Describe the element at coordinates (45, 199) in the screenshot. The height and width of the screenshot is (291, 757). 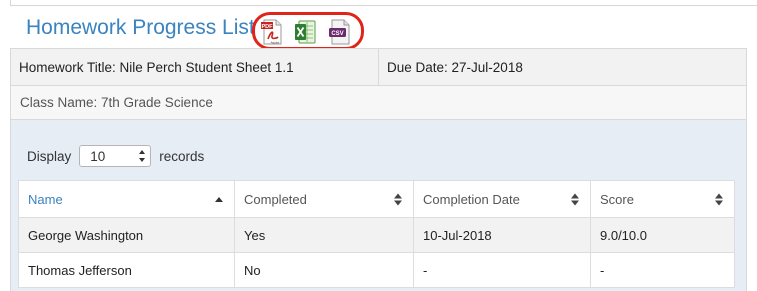
I see `column-header-label: Name` at that location.